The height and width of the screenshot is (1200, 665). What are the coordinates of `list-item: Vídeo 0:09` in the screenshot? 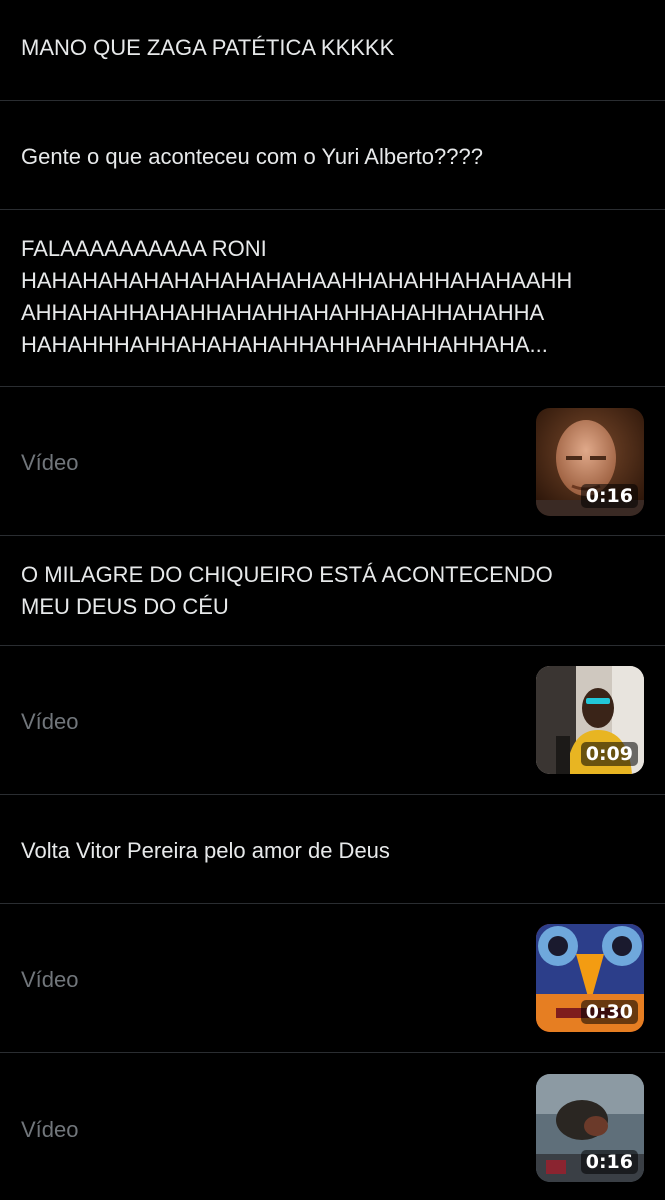 It's located at (332, 720).